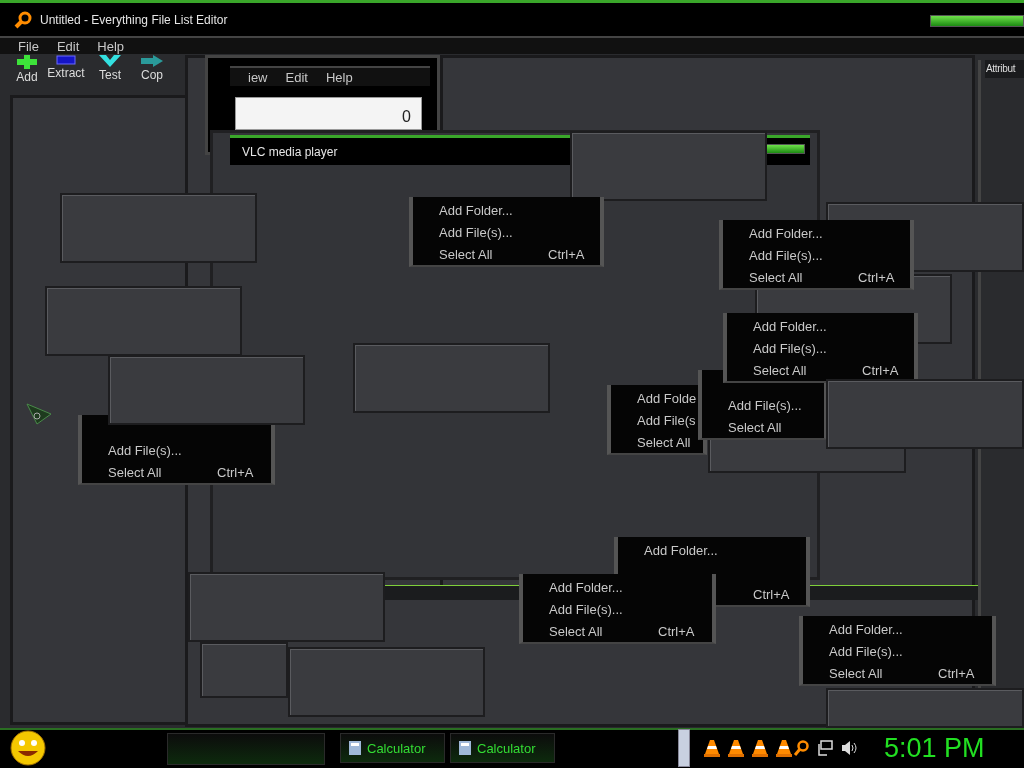 The image size is (1024, 768). Describe the element at coordinates (849, 748) in the screenshot. I see `speaker-icon` at that location.